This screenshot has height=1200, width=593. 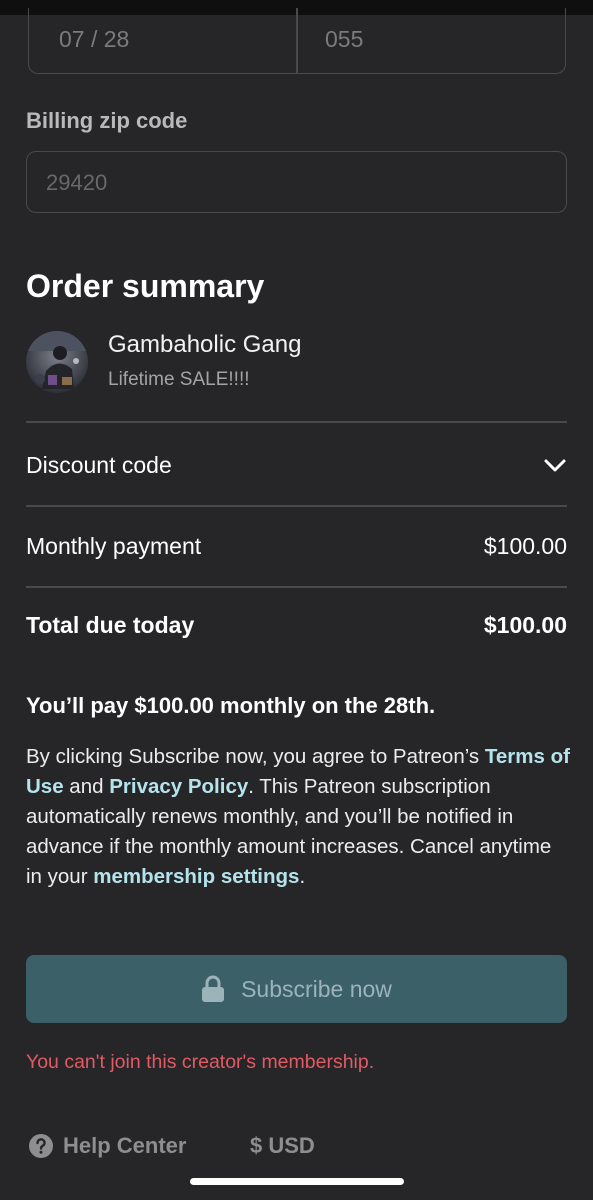 What do you see at coordinates (213, 988) in the screenshot?
I see `lock-icon` at bounding box center [213, 988].